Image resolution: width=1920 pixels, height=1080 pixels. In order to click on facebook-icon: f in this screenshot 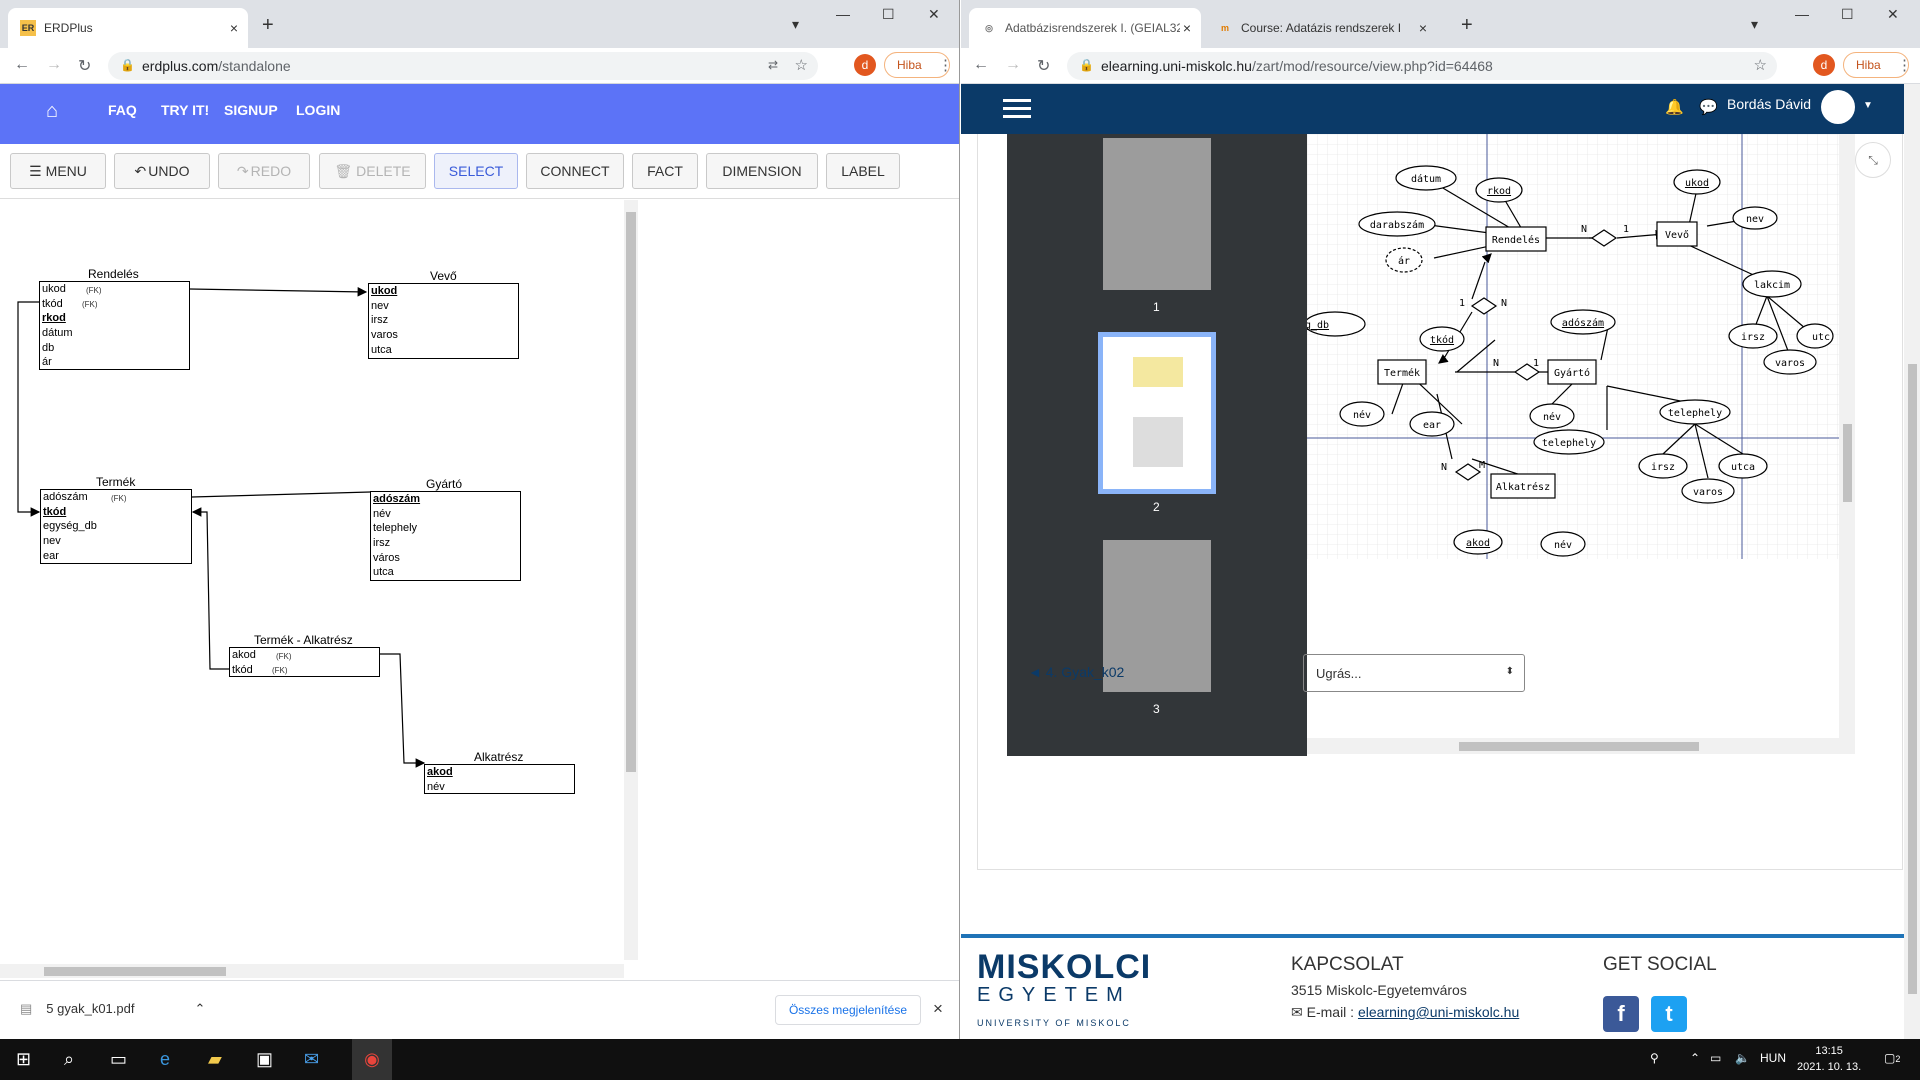, I will do `click(1621, 1014)`.